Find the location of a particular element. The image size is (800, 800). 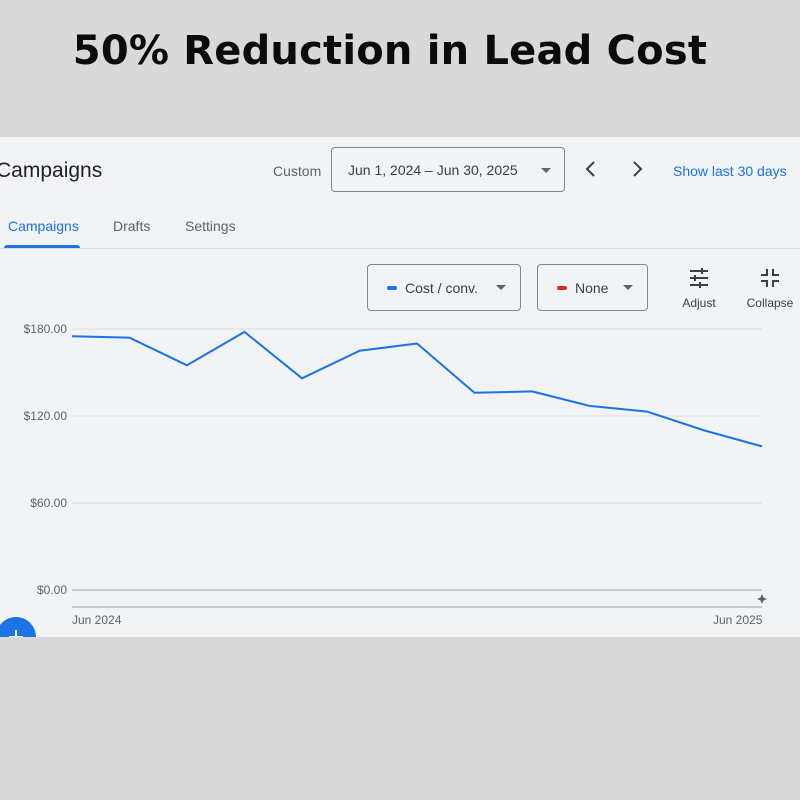

sparkle-icon is located at coordinates (762, 599).